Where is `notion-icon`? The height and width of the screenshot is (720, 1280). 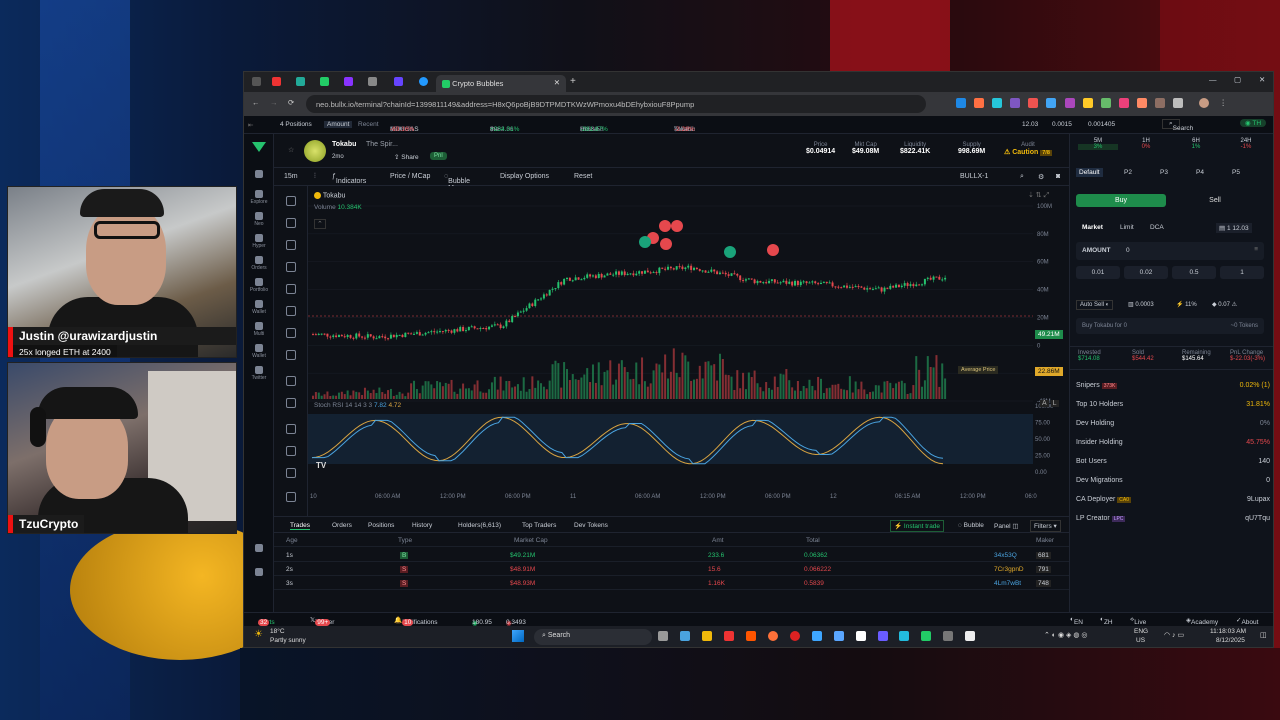 notion-icon is located at coordinates (860, 636).